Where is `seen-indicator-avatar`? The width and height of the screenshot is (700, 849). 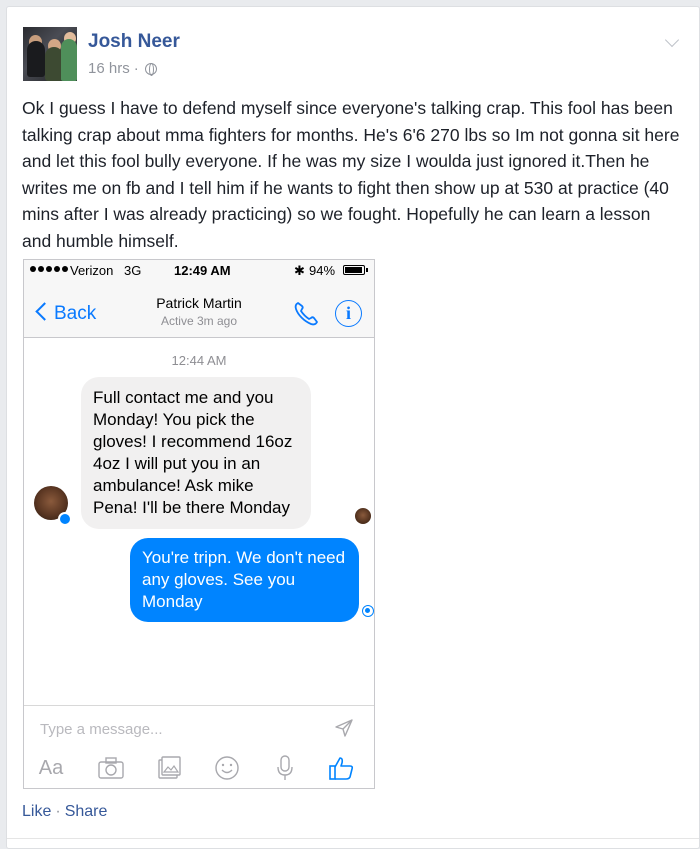 seen-indicator-avatar is located at coordinates (363, 516).